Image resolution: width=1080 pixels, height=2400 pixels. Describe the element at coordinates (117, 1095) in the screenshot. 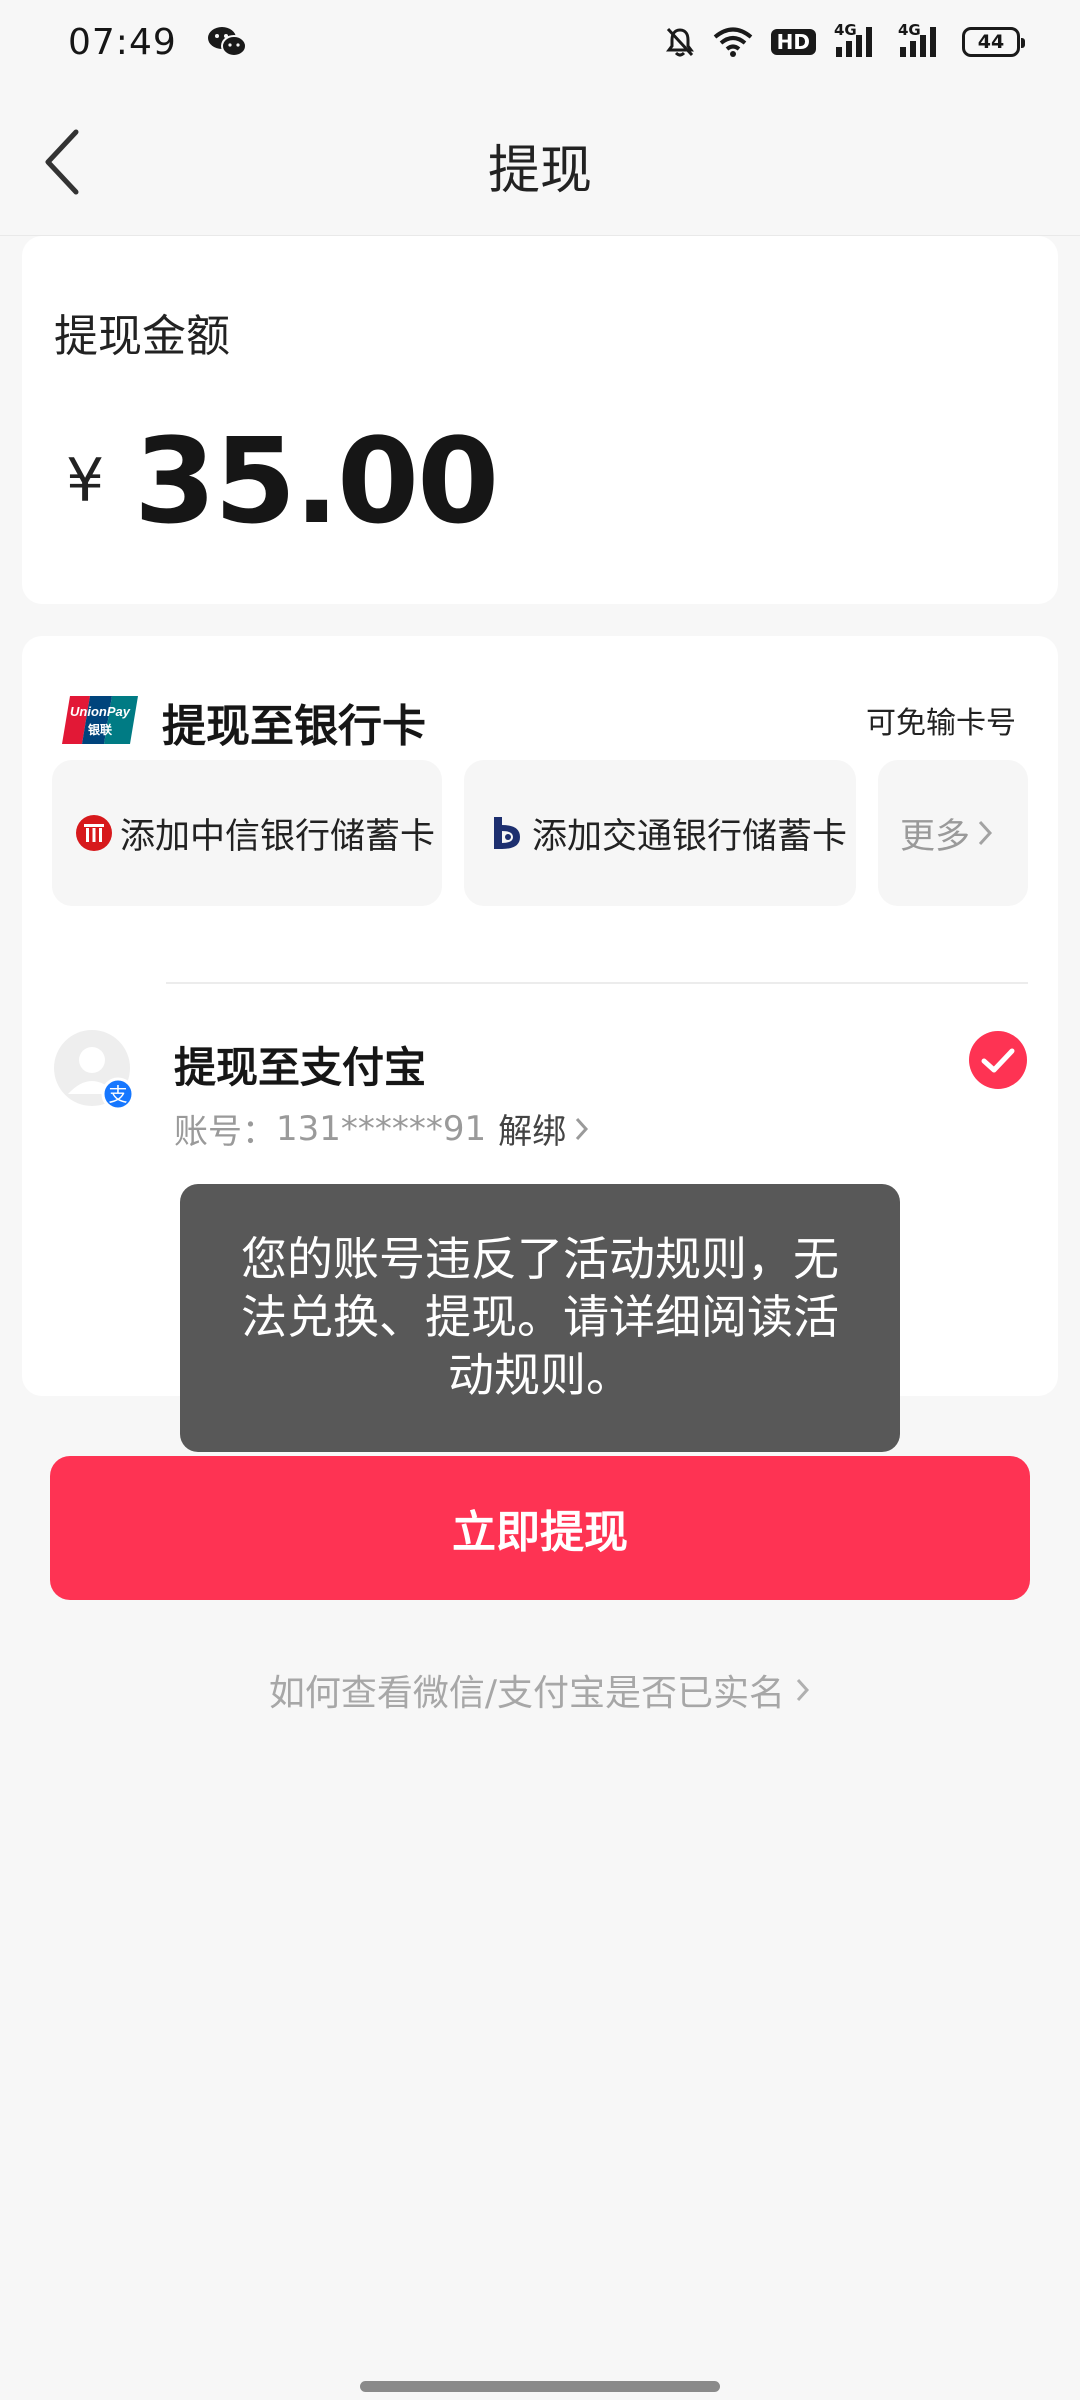

I see `svg-text: 支` at that location.